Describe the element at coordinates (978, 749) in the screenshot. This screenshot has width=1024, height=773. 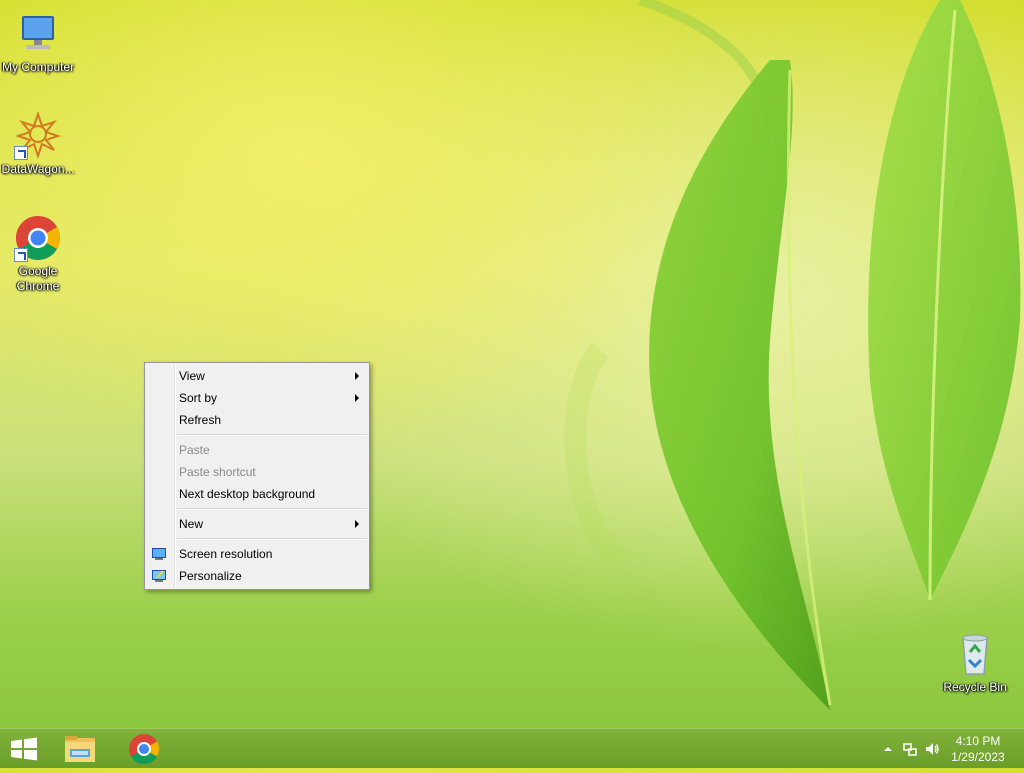
I see `taskbar-clock: 4:10 PM 1/29/2023` at that location.